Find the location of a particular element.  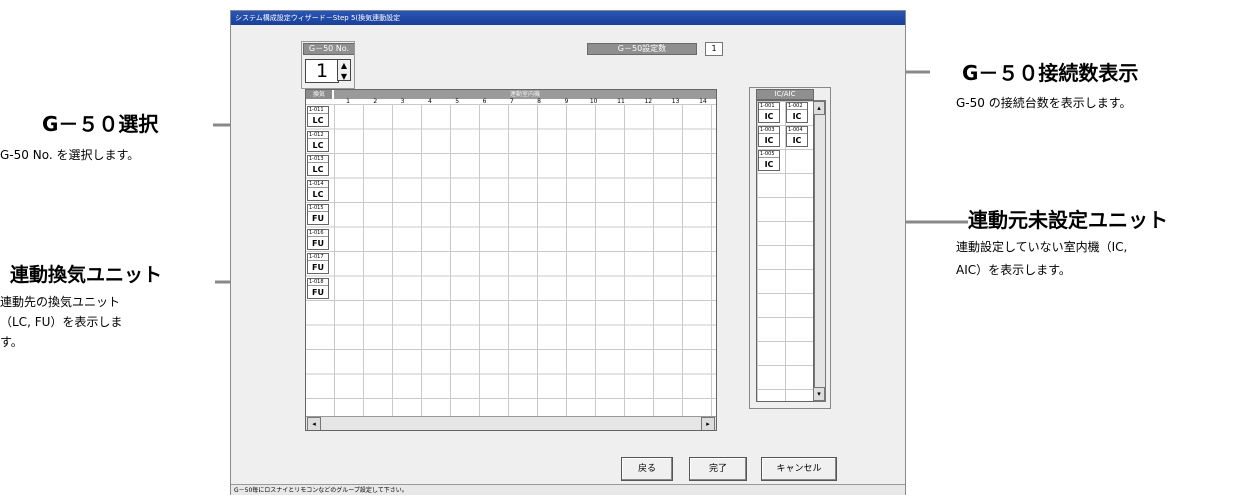

vent-unit: 1-015 FU is located at coordinates (318, 214).